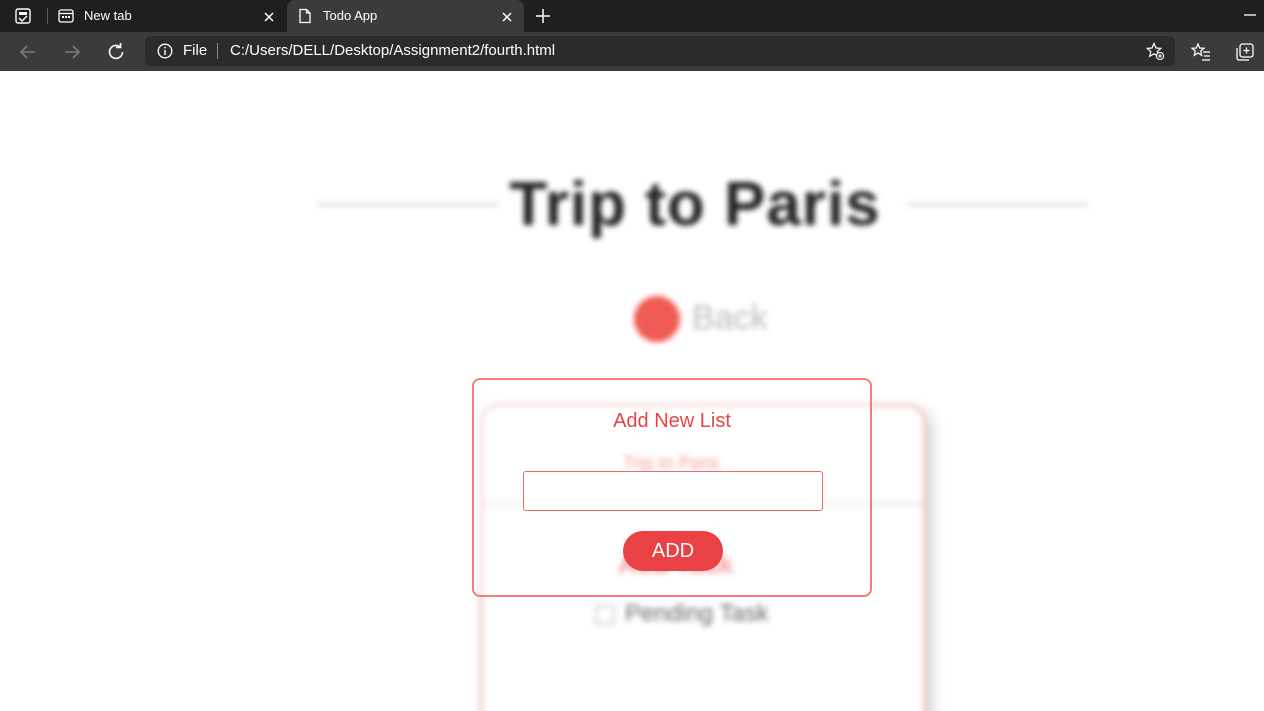 This screenshot has height=711, width=1264. I want to click on tab-title: Todo App, so click(350, 15).